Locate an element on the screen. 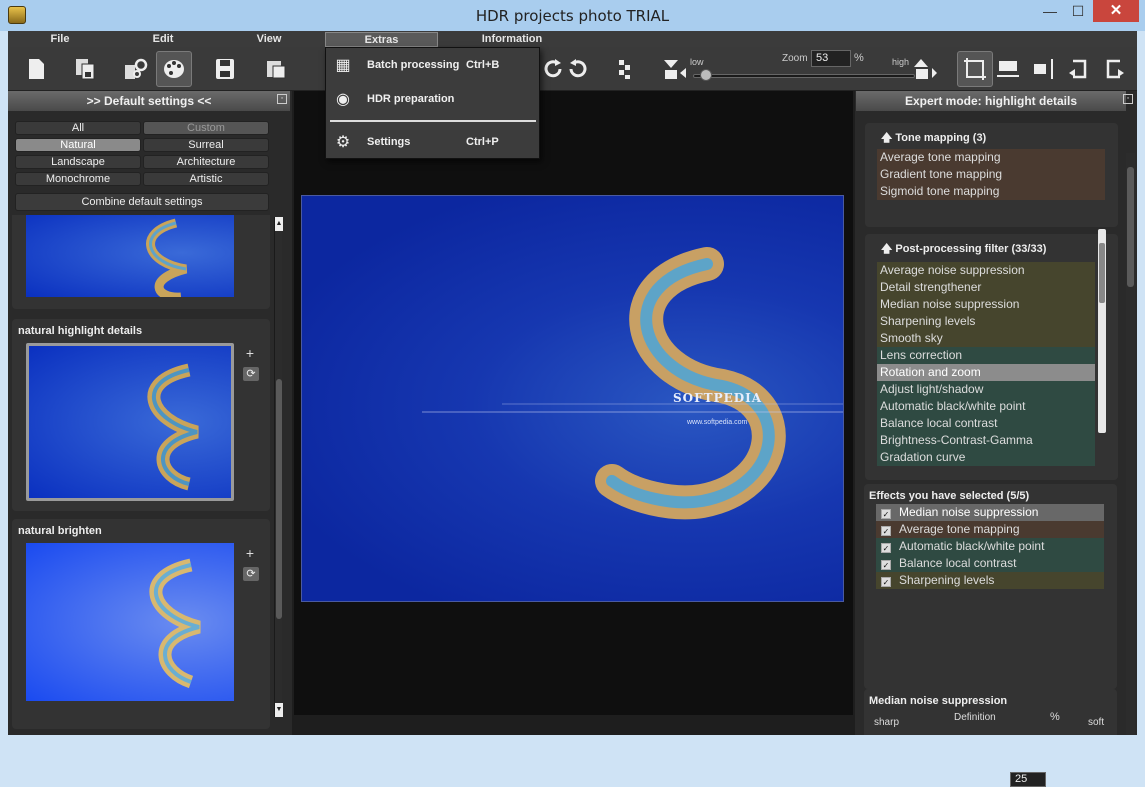 The image size is (1145, 787). list-item: Adjust light/shadow is located at coordinates (986, 389).